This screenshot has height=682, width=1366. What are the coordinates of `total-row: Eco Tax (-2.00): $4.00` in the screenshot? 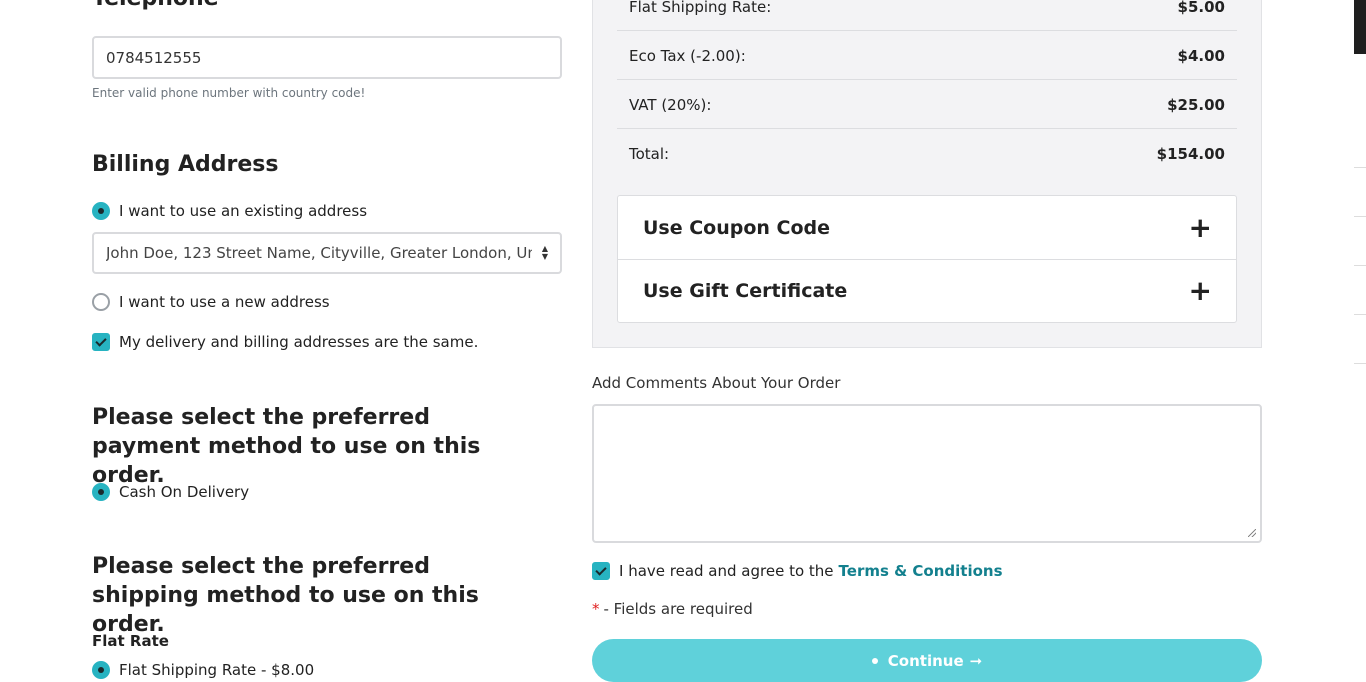 It's located at (927, 56).